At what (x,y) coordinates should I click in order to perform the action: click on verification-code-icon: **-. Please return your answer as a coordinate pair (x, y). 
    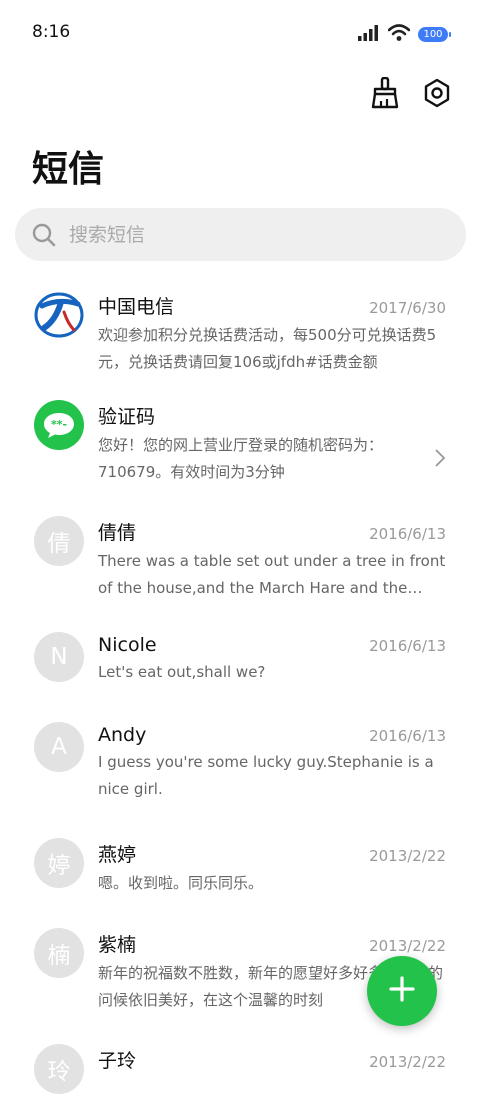
    Looking at the image, I should click on (59, 425).